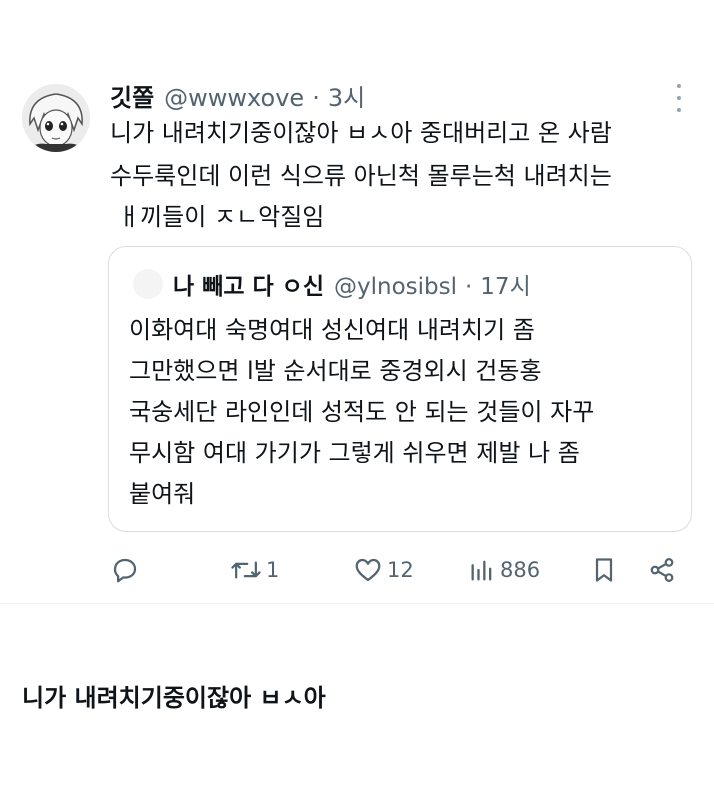 This screenshot has height=801, width=714. I want to click on bookmark-icon, so click(604, 570).